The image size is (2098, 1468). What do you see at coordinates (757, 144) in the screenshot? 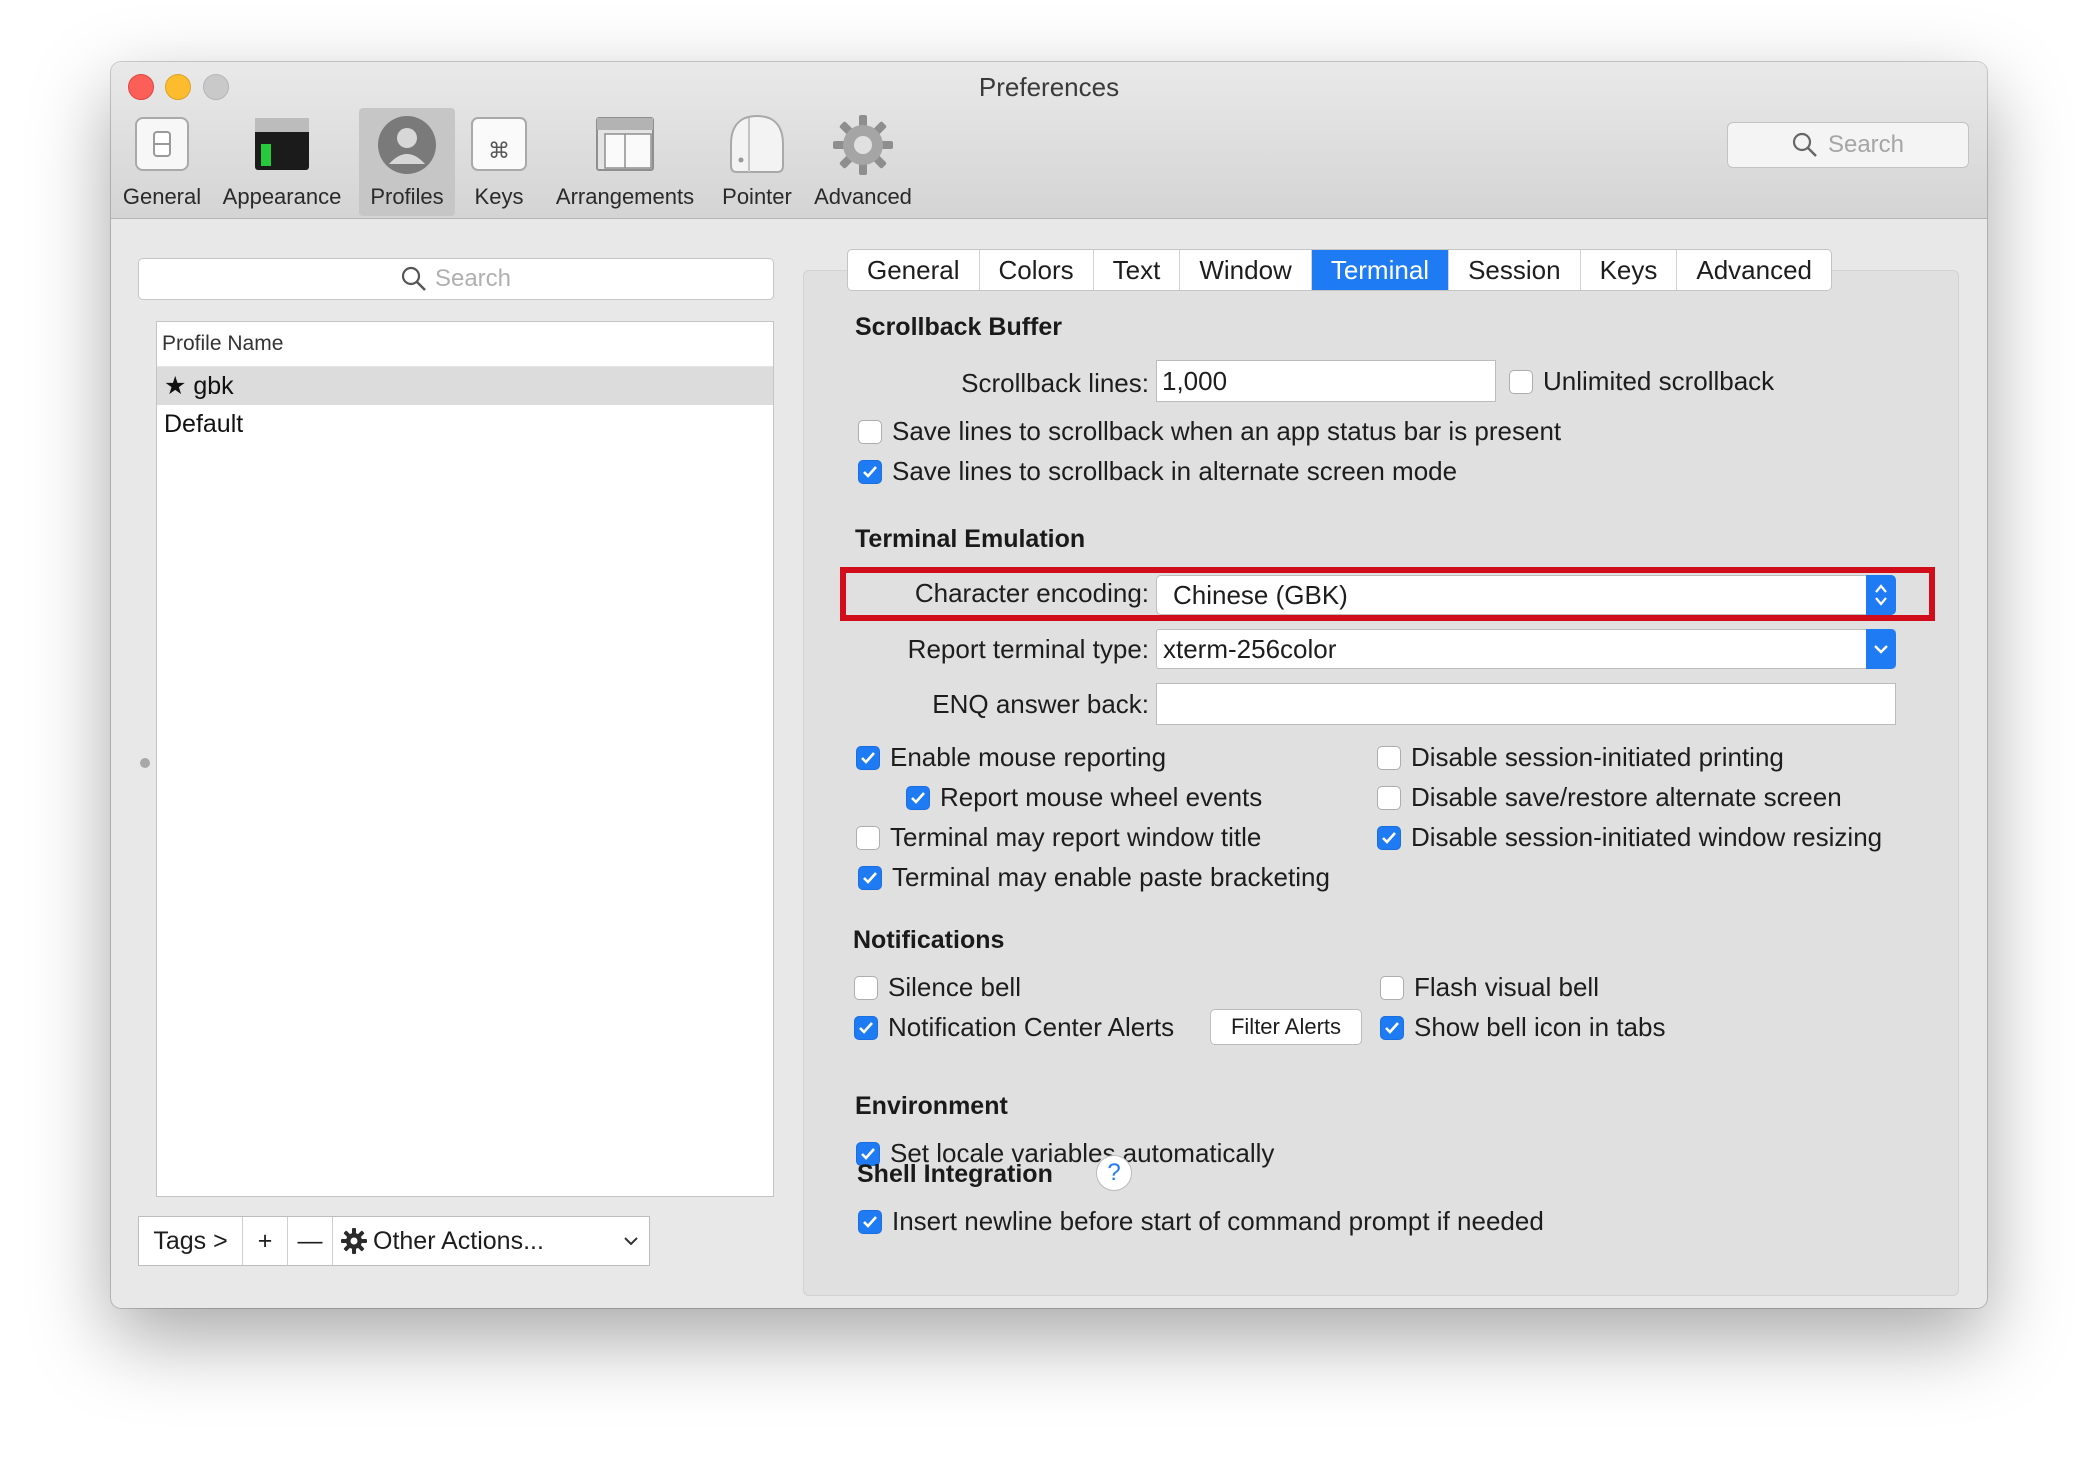
I see `mouse-icon` at bounding box center [757, 144].